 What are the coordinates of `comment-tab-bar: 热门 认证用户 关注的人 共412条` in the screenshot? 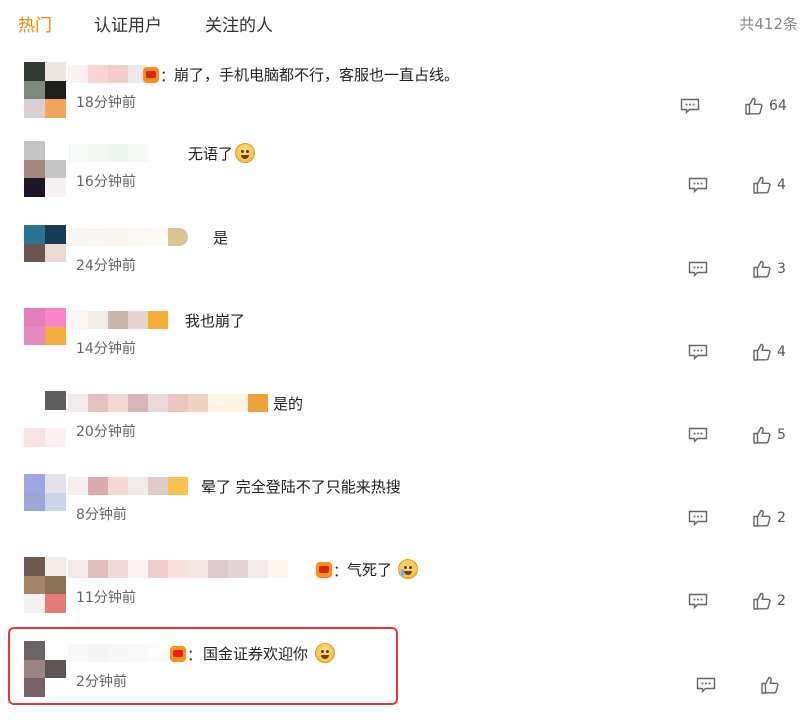 It's located at (405, 23).